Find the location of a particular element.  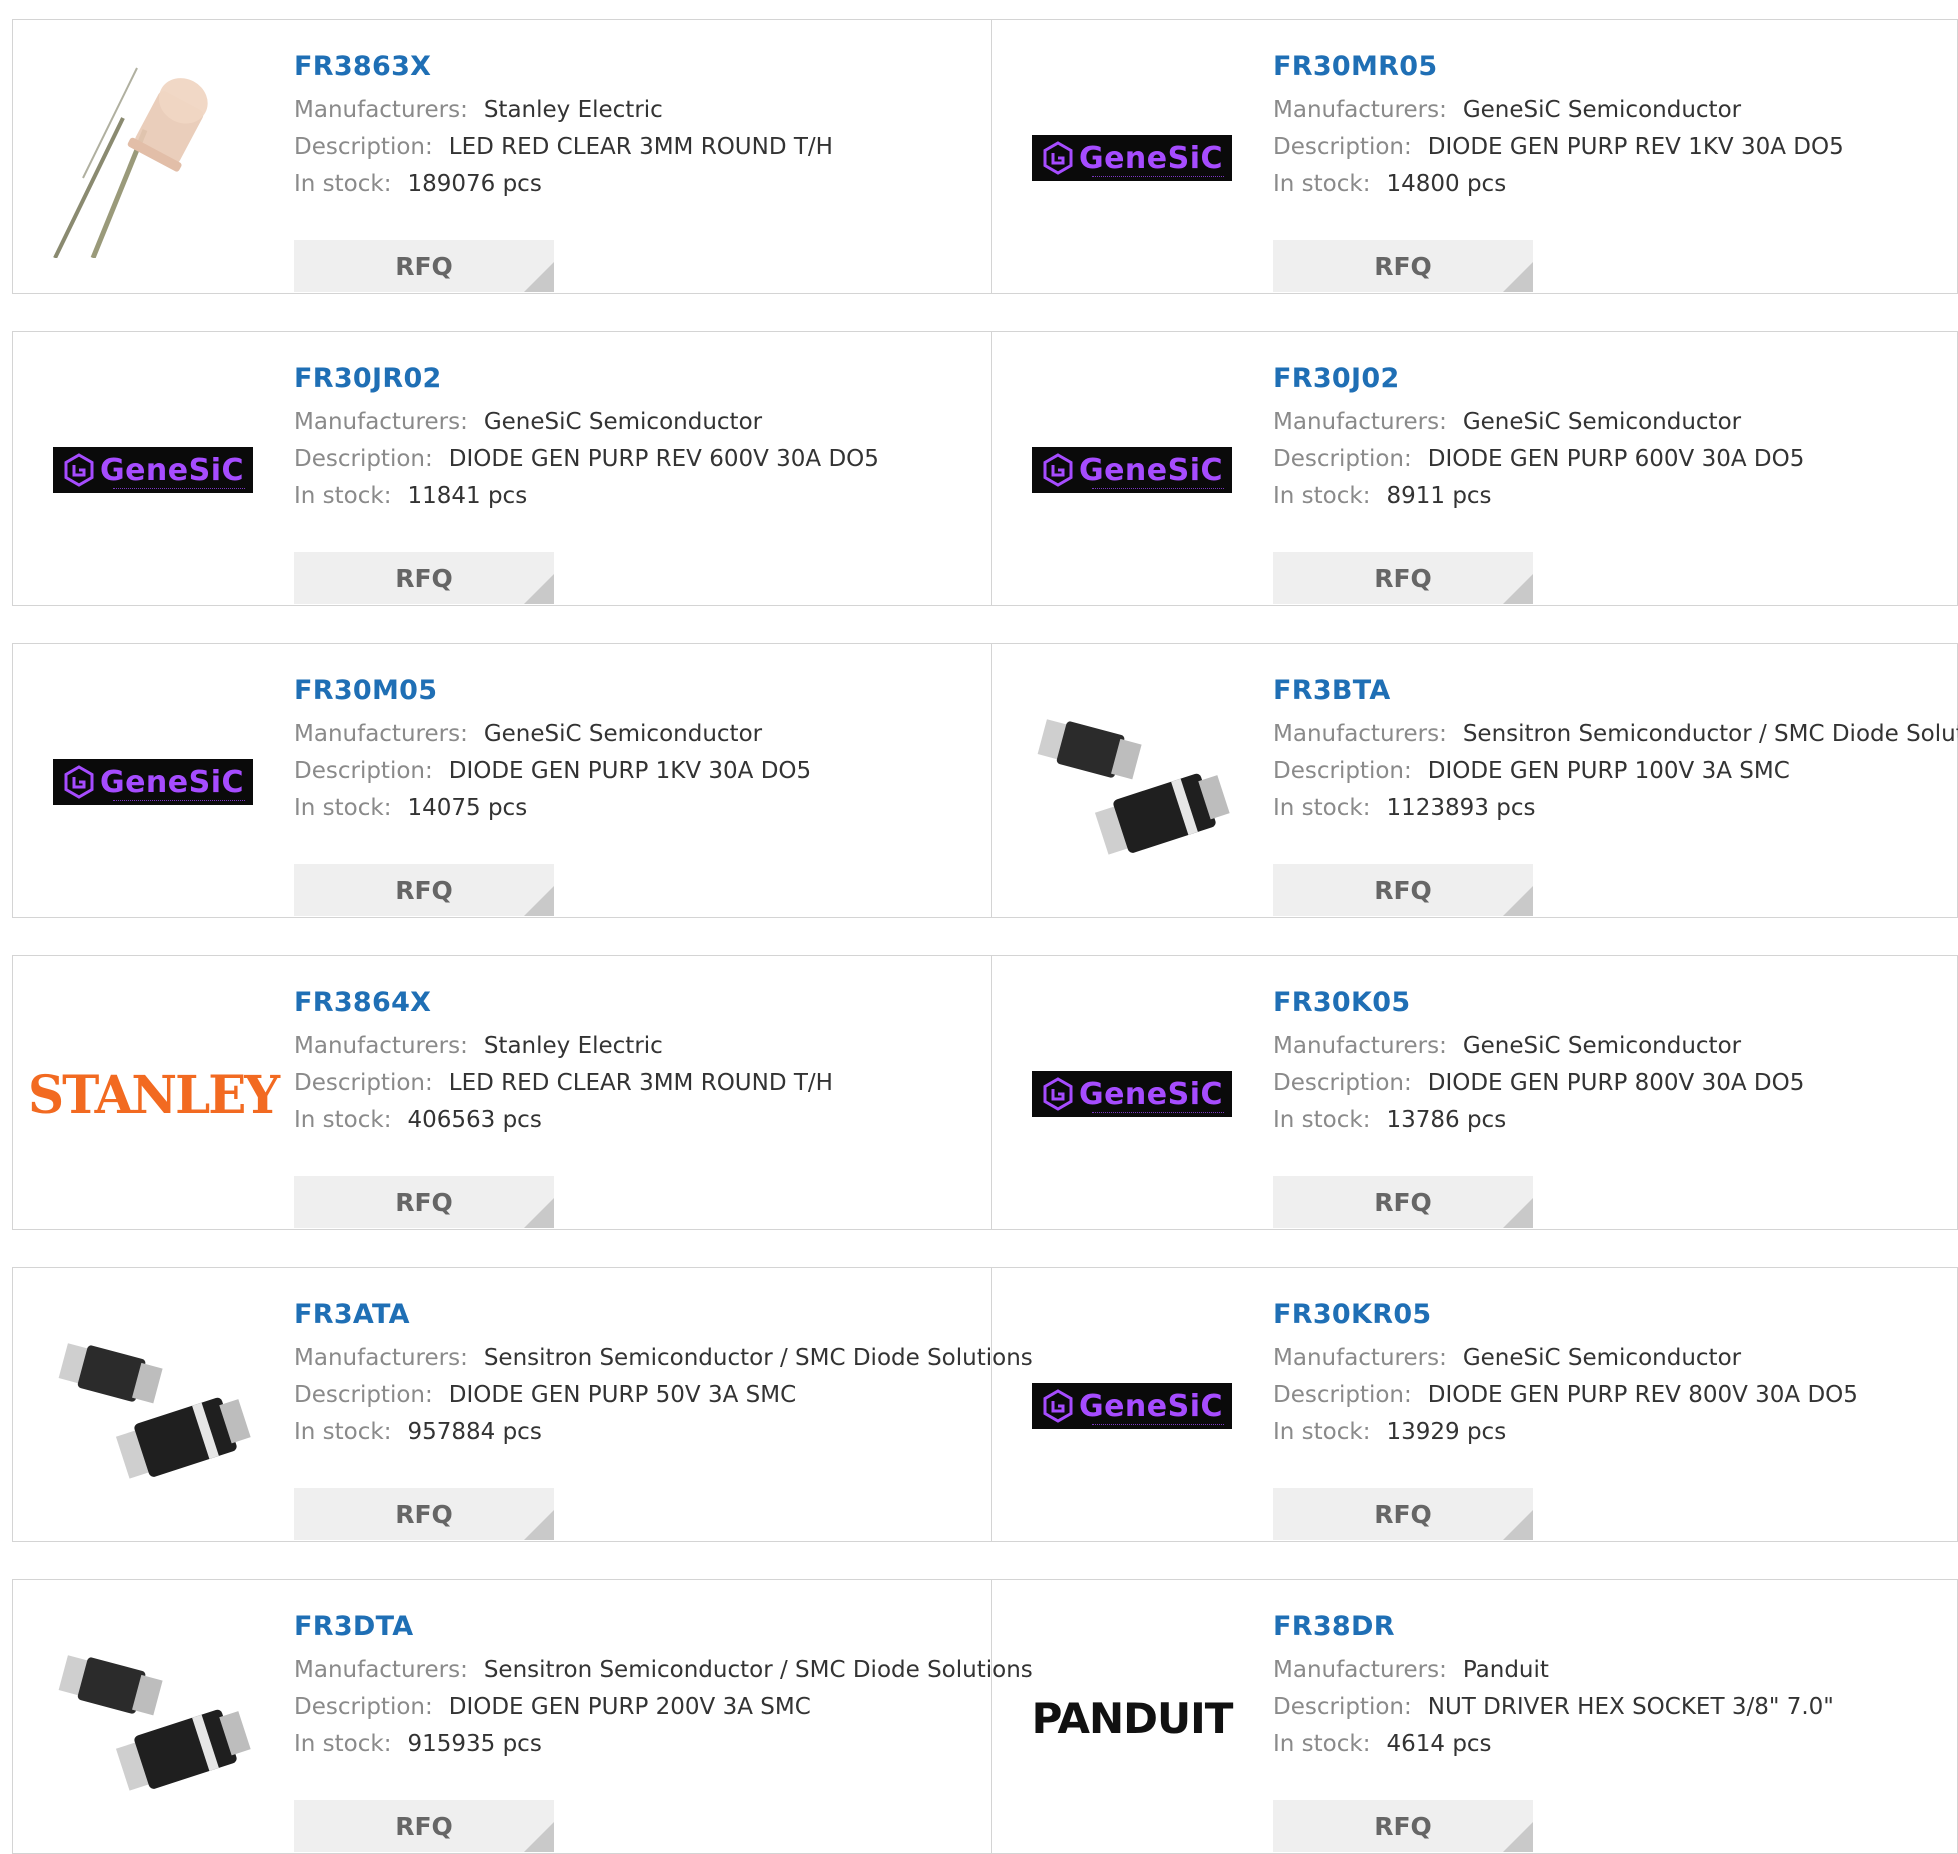

panduit-wordmark: PANDUIT is located at coordinates (1132, 1718).